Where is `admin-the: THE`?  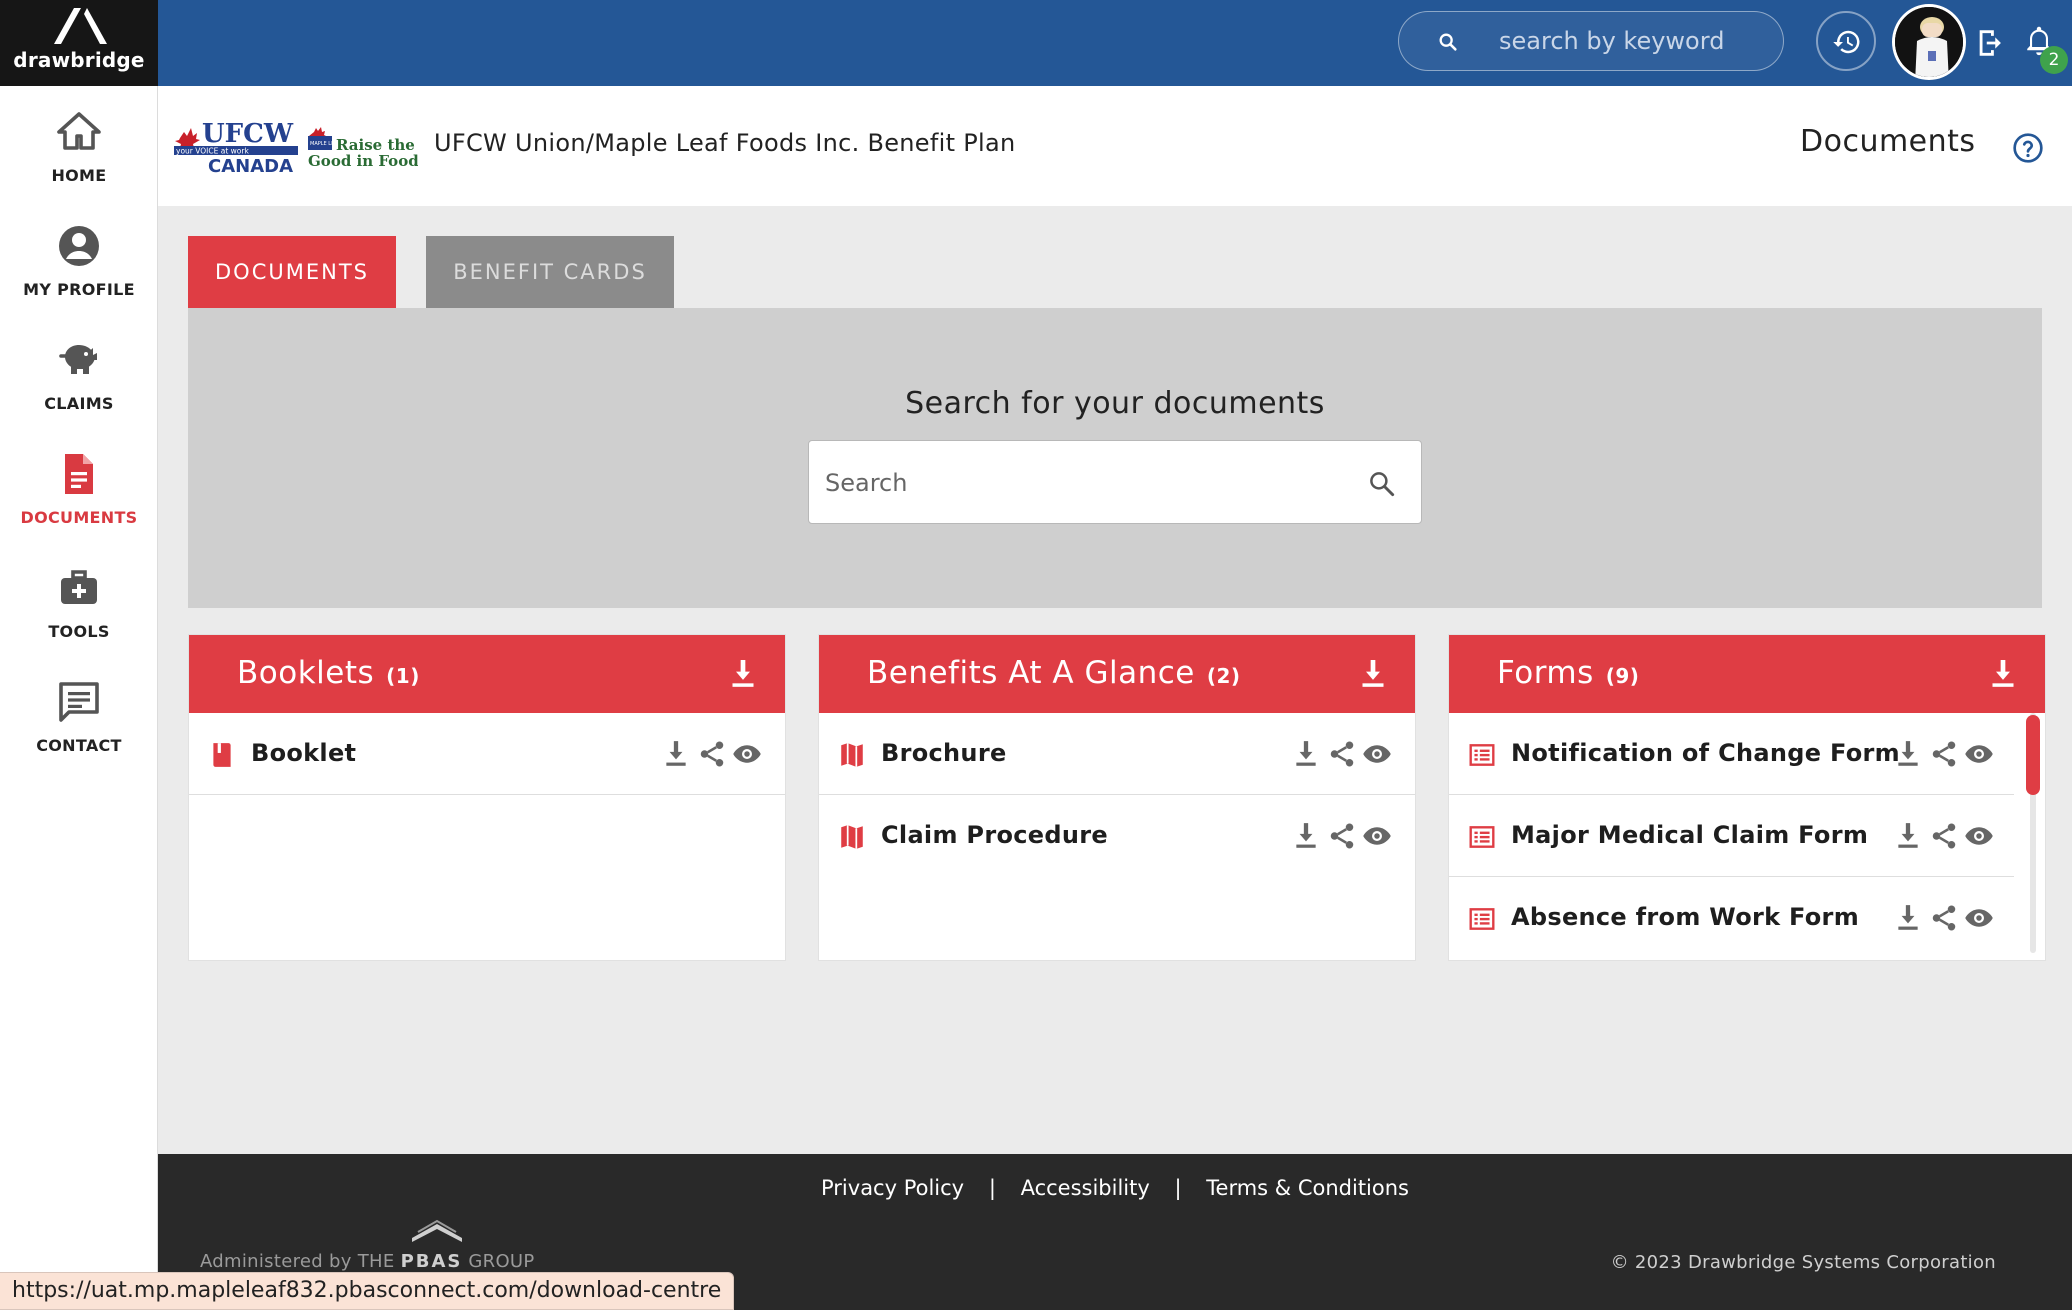 admin-the: THE is located at coordinates (376, 1261).